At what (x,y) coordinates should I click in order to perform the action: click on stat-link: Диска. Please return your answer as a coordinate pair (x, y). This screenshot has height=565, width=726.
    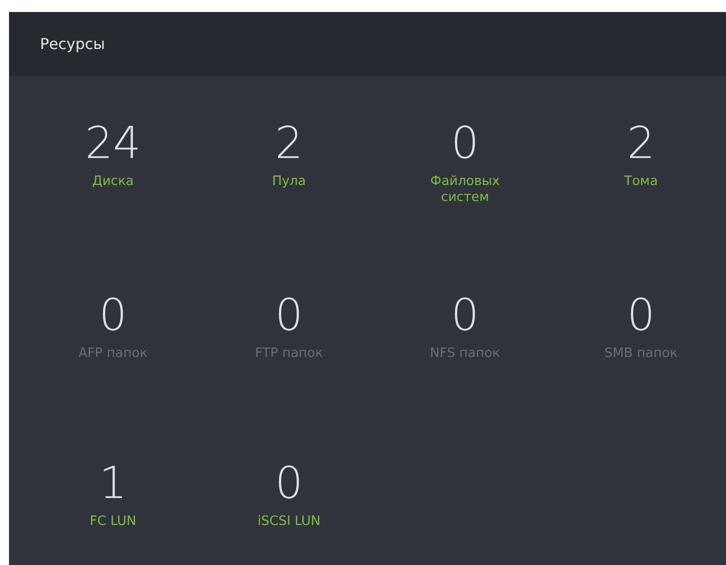
    Looking at the image, I should click on (113, 182).